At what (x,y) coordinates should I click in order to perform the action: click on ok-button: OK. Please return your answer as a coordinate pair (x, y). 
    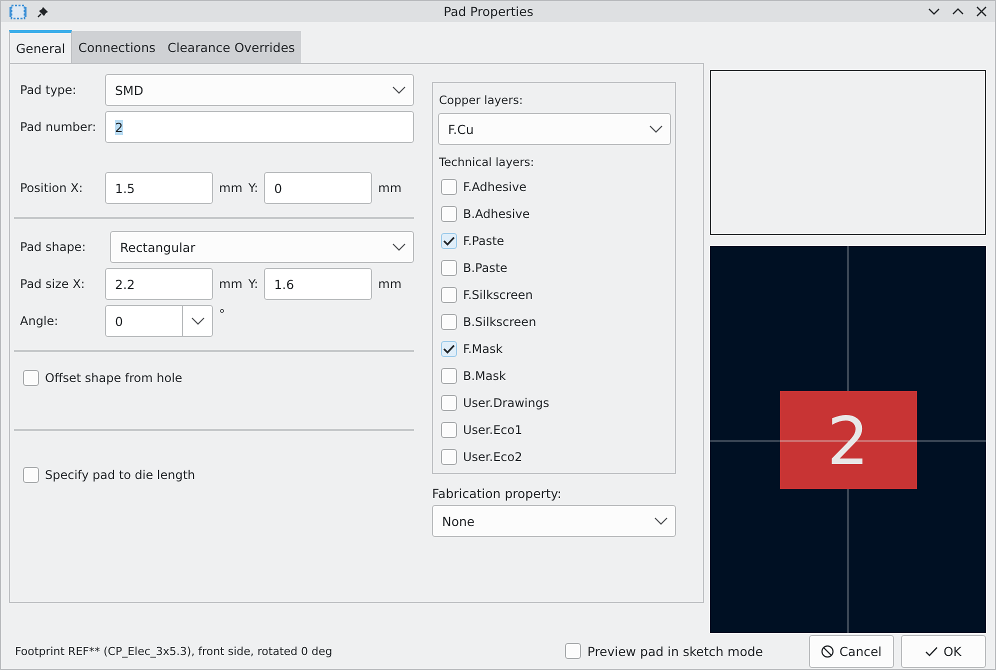
    Looking at the image, I should click on (943, 651).